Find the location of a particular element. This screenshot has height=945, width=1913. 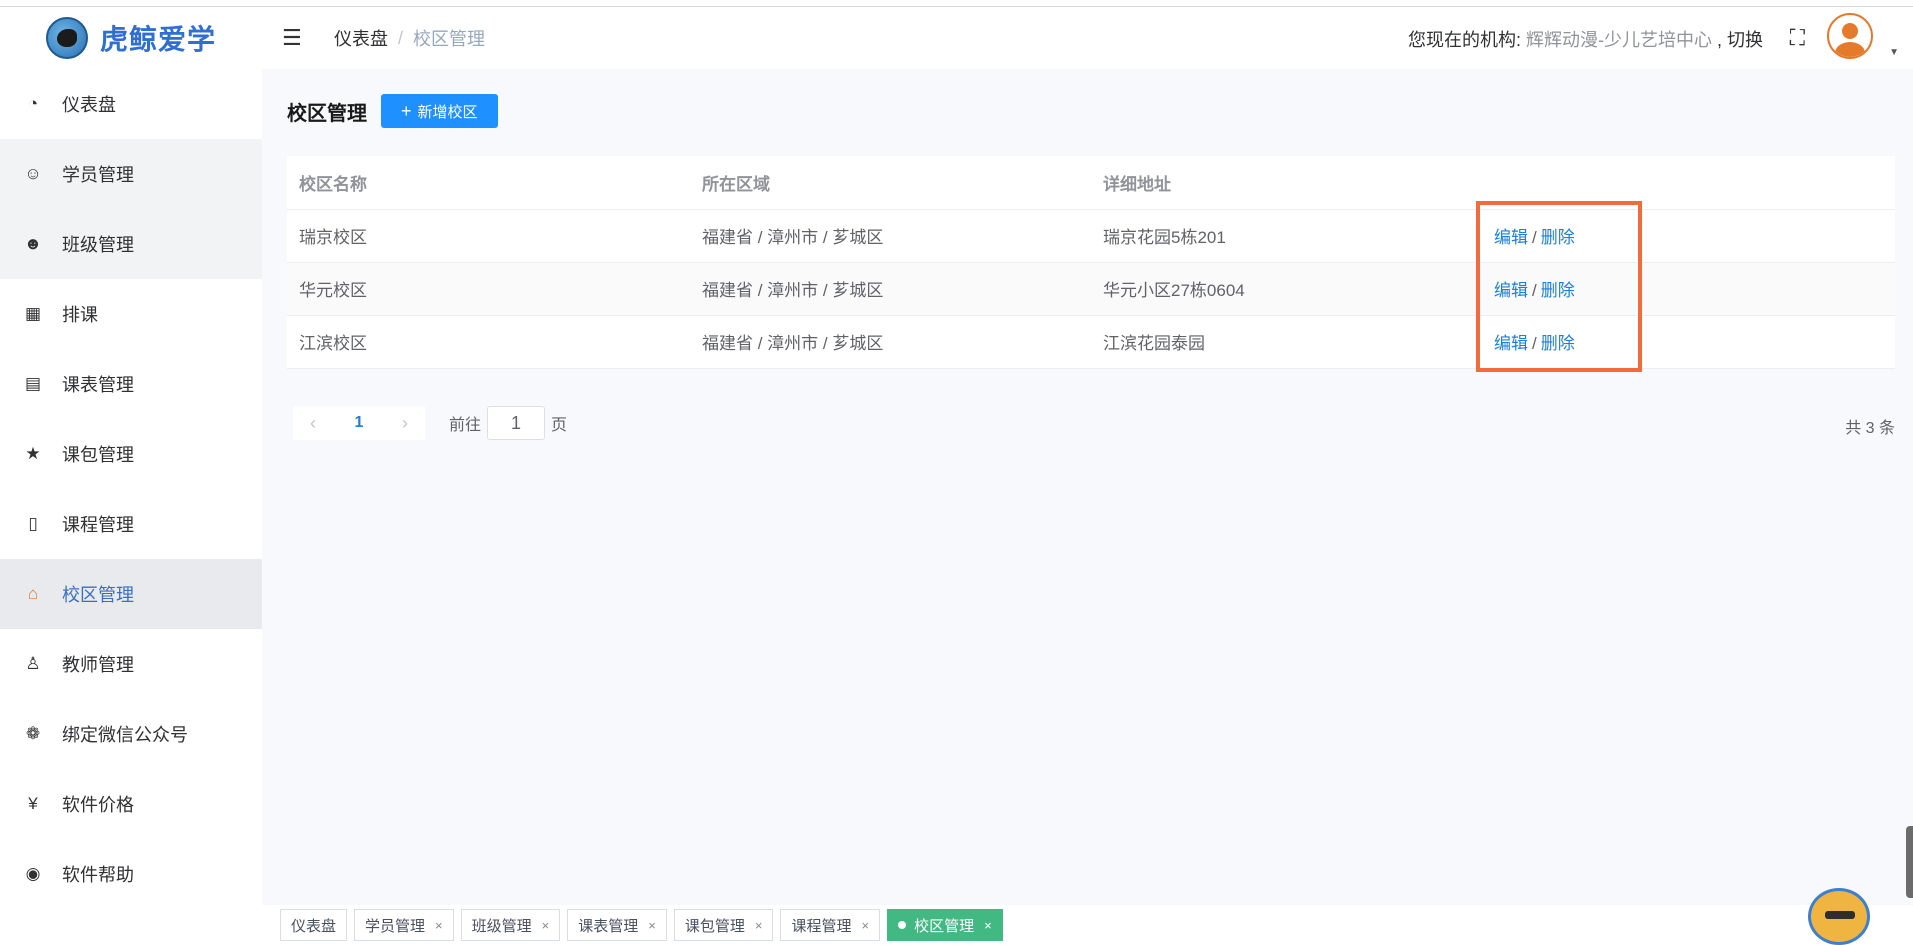

tag-label: 班级管理 is located at coordinates (501, 926).